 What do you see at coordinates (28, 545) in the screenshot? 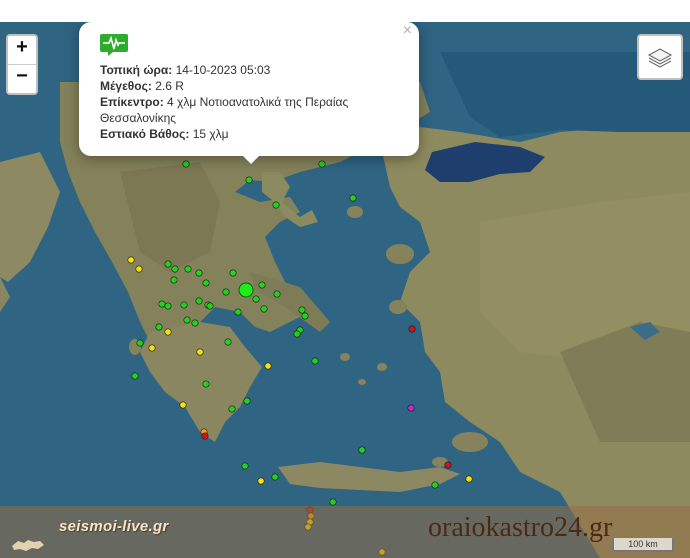
I see `world-map-icon` at bounding box center [28, 545].